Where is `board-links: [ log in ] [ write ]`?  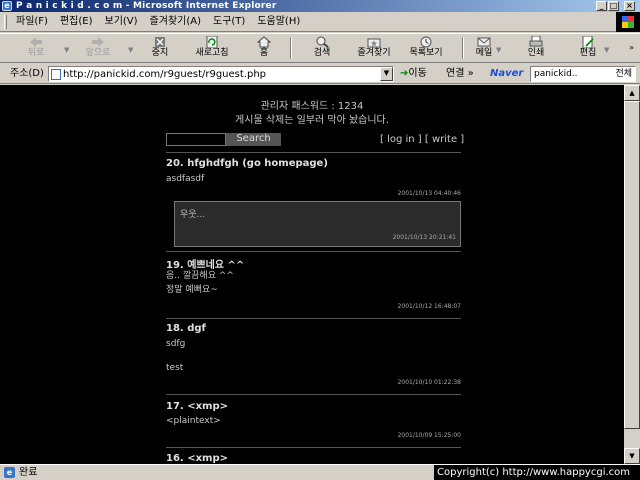
board-links: [ log in ] [ write ] is located at coordinates (422, 139).